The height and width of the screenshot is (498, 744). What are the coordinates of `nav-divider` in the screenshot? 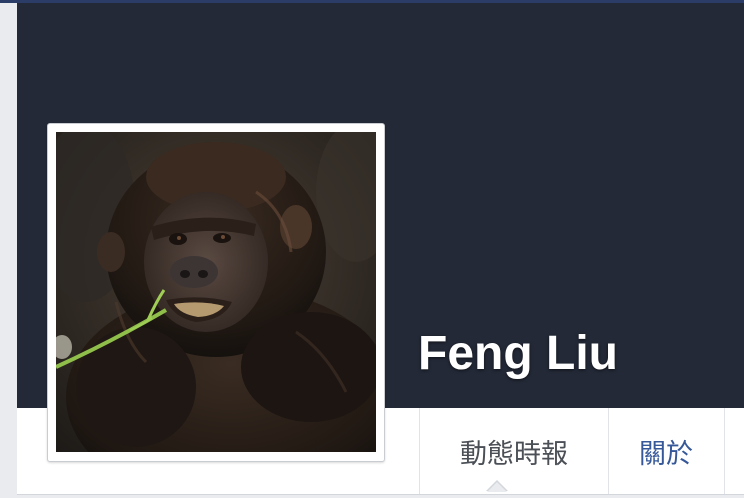 It's located at (724, 451).